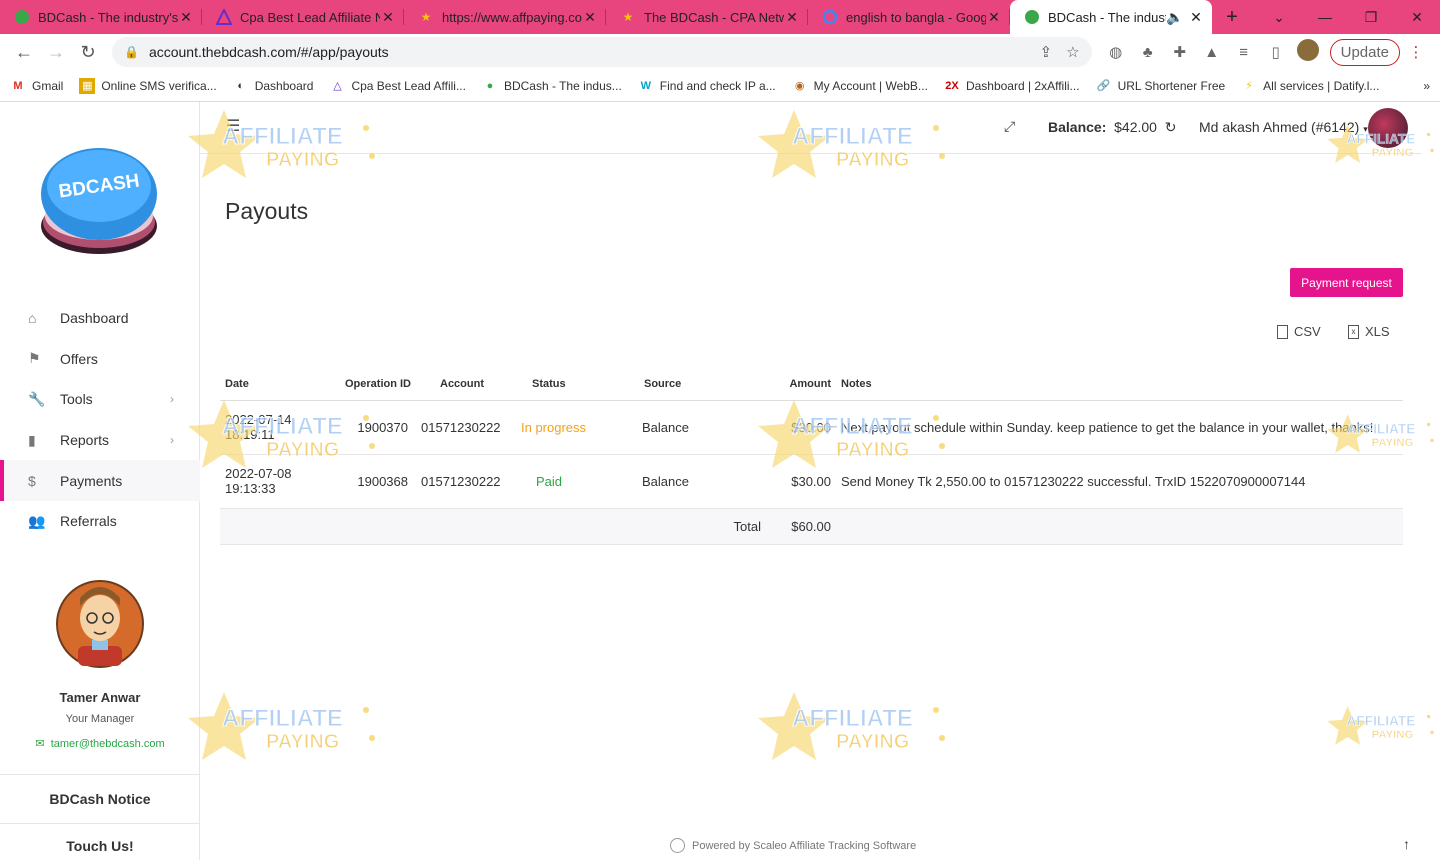  Describe the element at coordinates (56, 52) in the screenshot. I see `forward-icon: →` at that location.